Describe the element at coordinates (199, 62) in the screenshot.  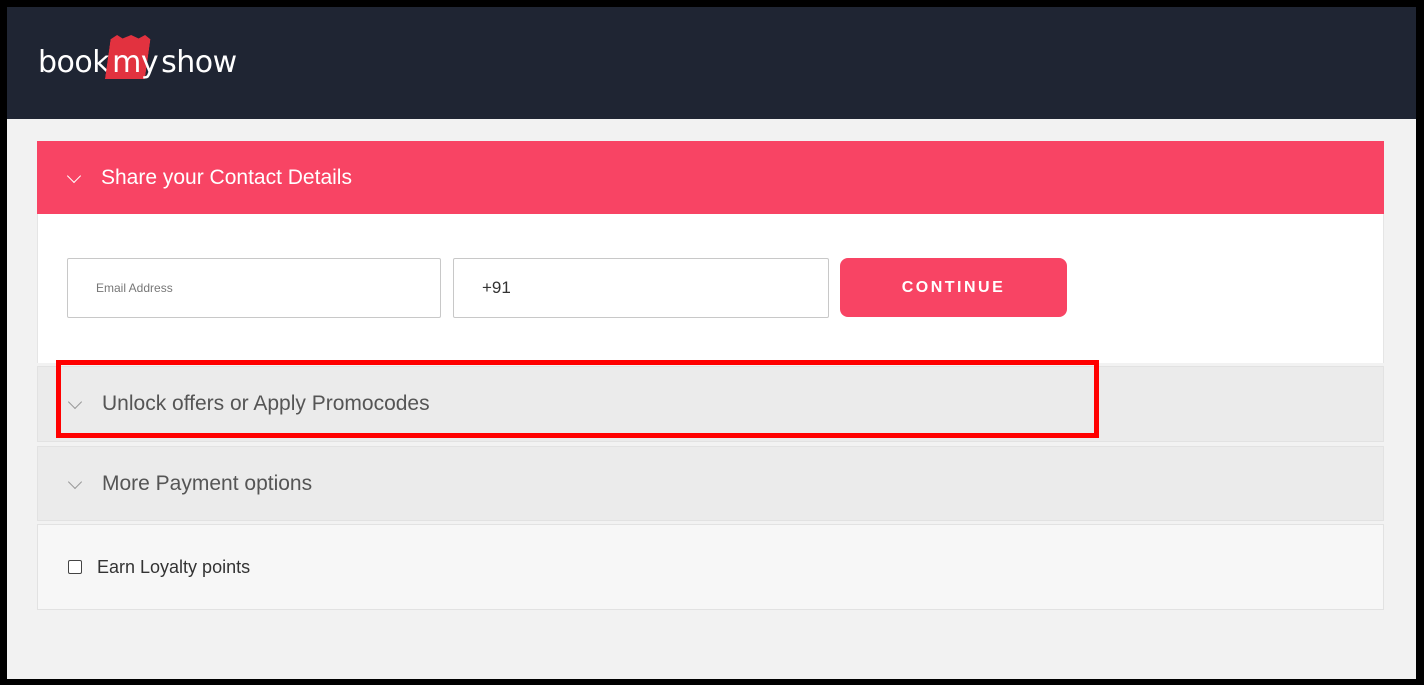
I see `logo-text-show: show` at that location.